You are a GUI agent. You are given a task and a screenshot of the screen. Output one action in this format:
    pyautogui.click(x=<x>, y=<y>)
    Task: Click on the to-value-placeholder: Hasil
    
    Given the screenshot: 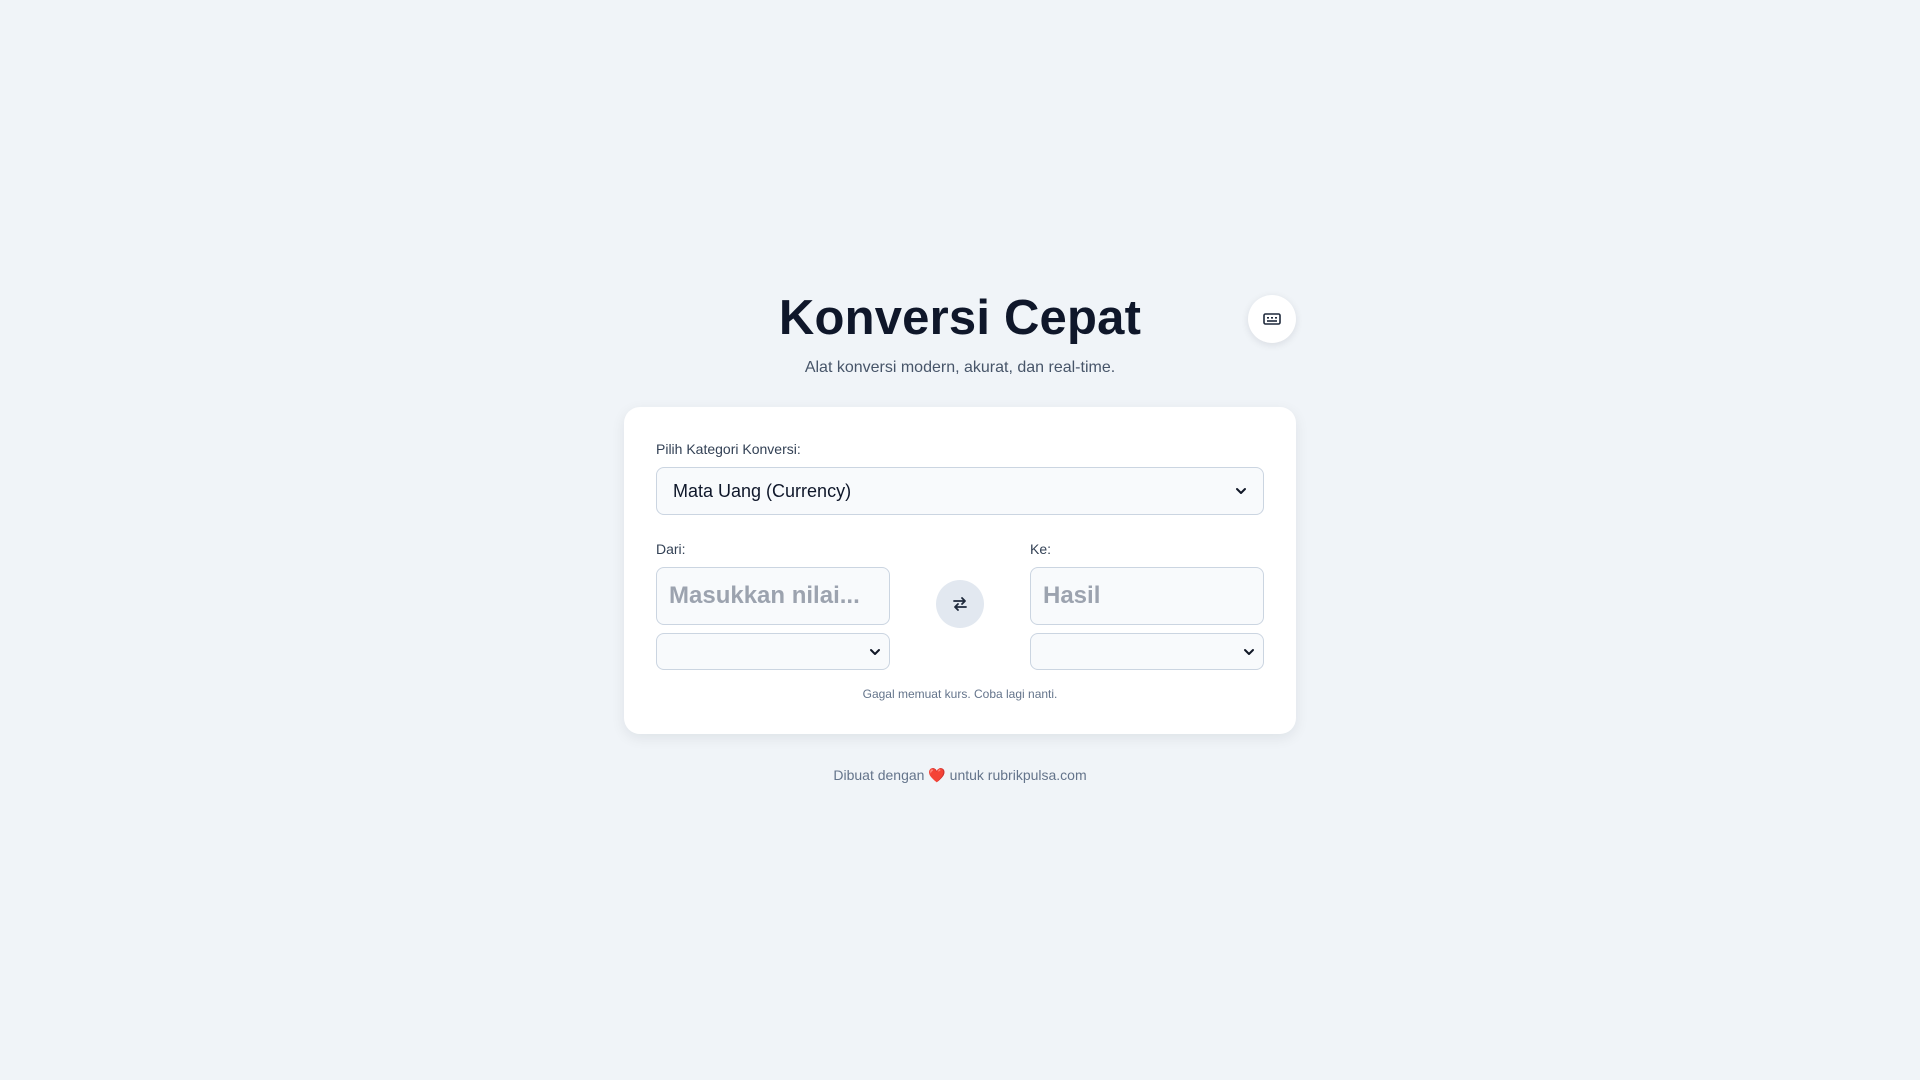 What is the action you would take?
    pyautogui.click(x=1072, y=595)
    